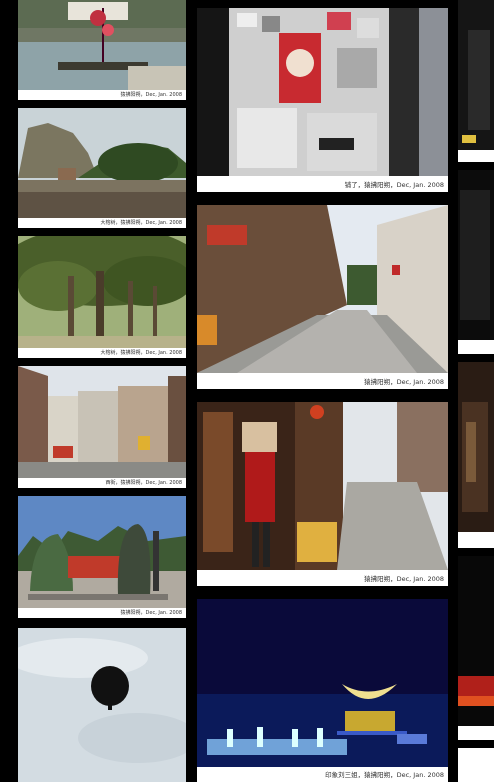  Describe the element at coordinates (322, 289) in the screenshot. I see `photo-old-street` at that location.